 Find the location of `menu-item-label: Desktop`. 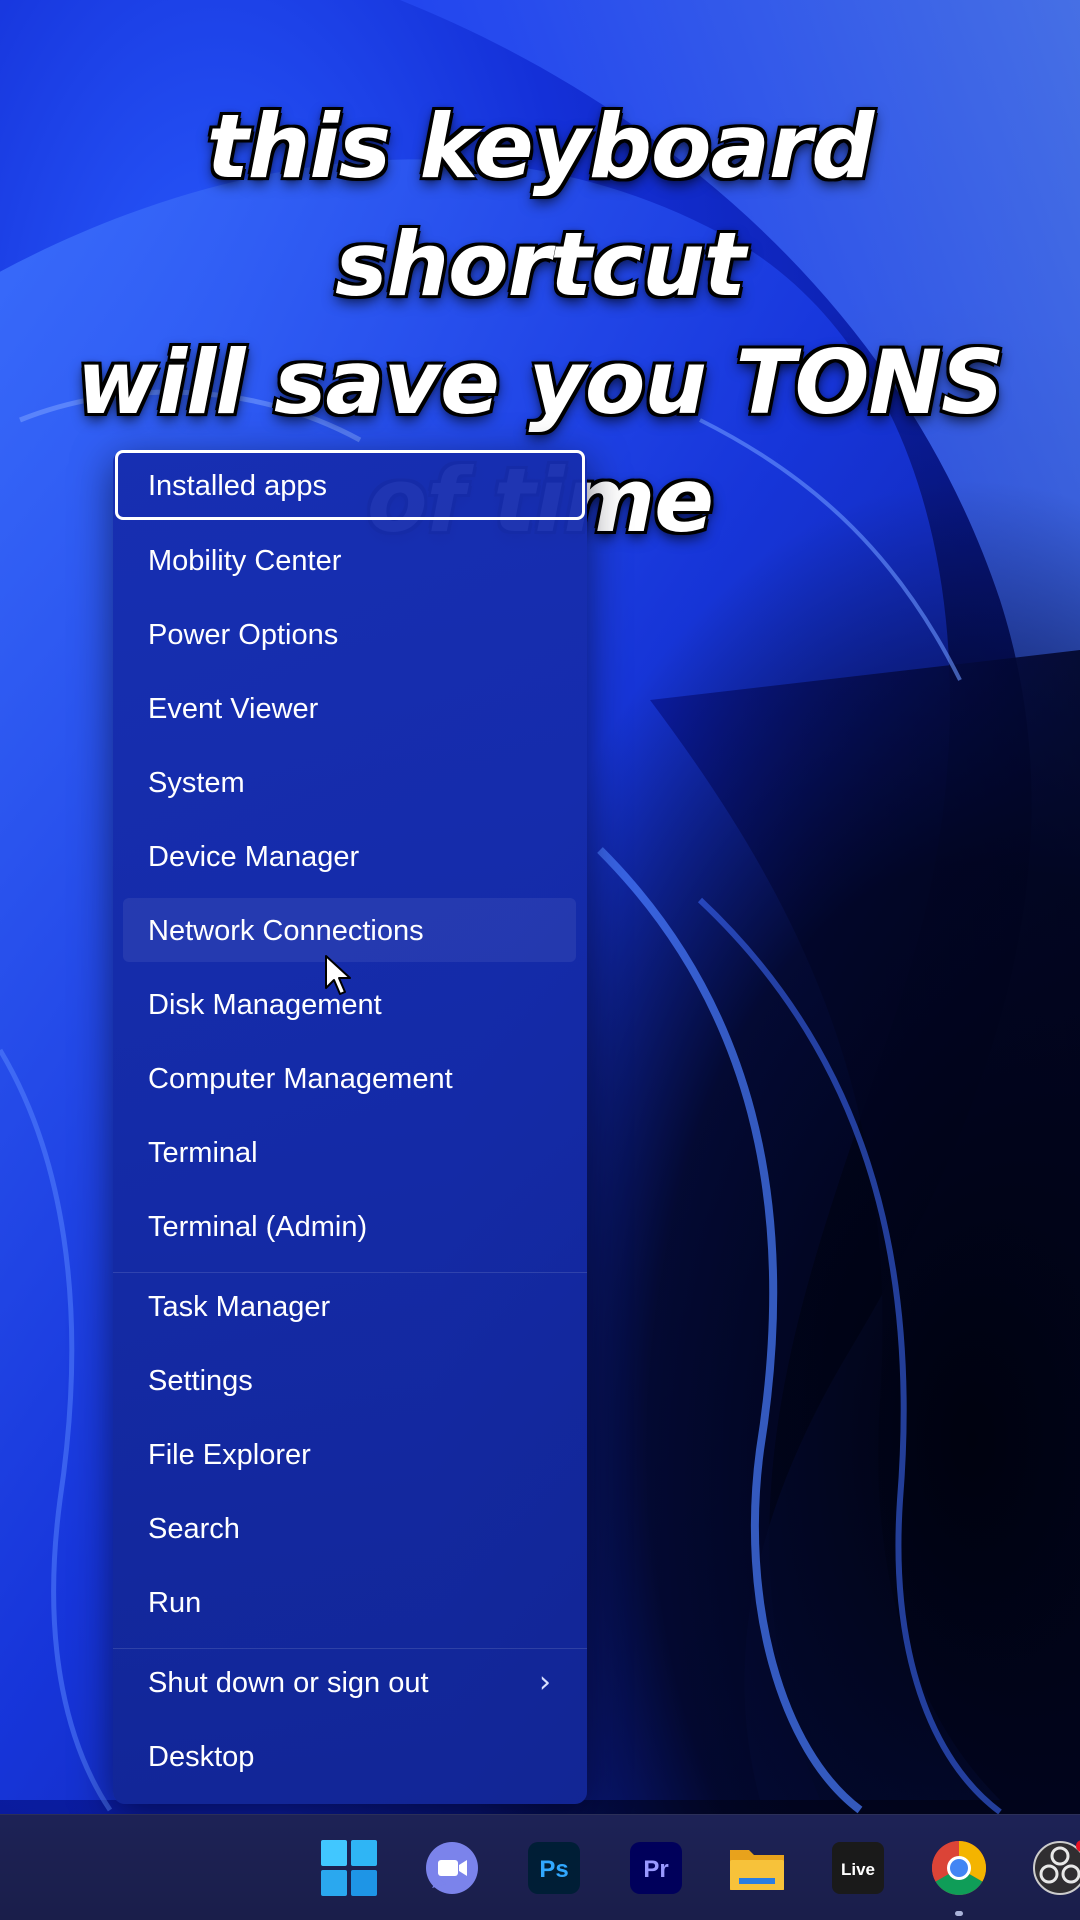

menu-item-label: Desktop is located at coordinates (201, 1757).